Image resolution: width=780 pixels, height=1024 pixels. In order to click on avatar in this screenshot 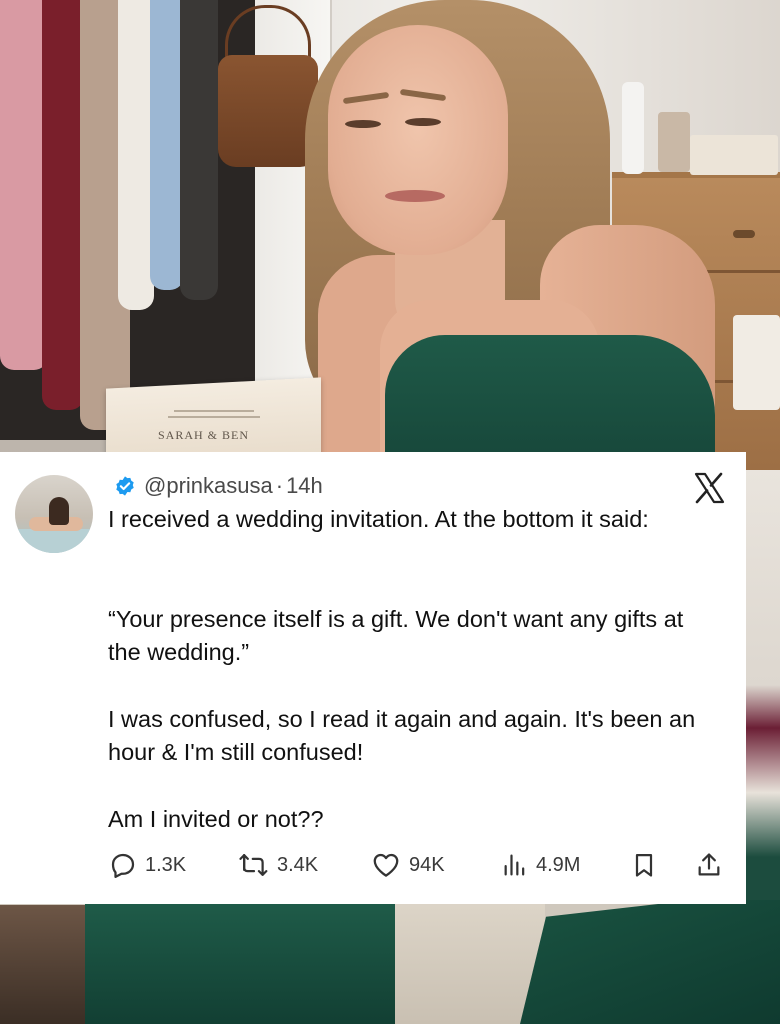, I will do `click(54, 514)`.